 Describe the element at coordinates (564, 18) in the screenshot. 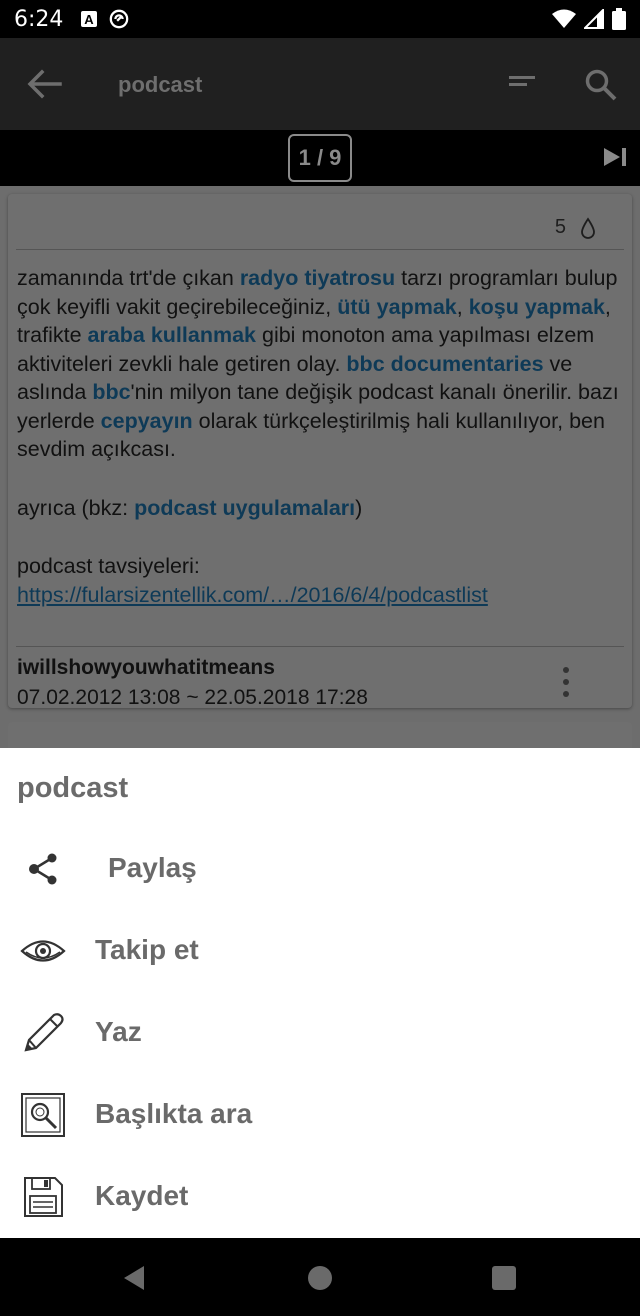

I see `wifi-icon` at that location.